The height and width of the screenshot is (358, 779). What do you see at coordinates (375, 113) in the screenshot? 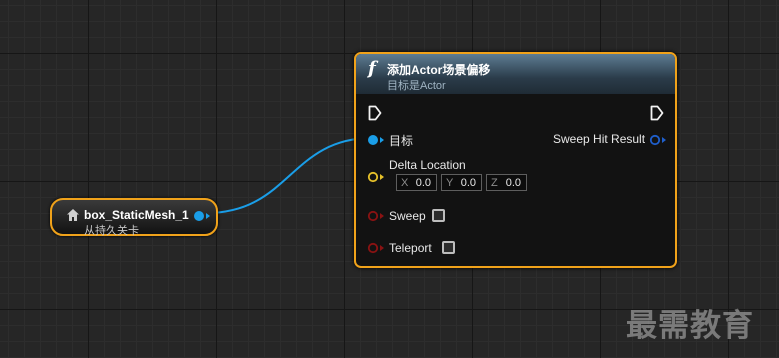
I see `exec-input-pin` at bounding box center [375, 113].